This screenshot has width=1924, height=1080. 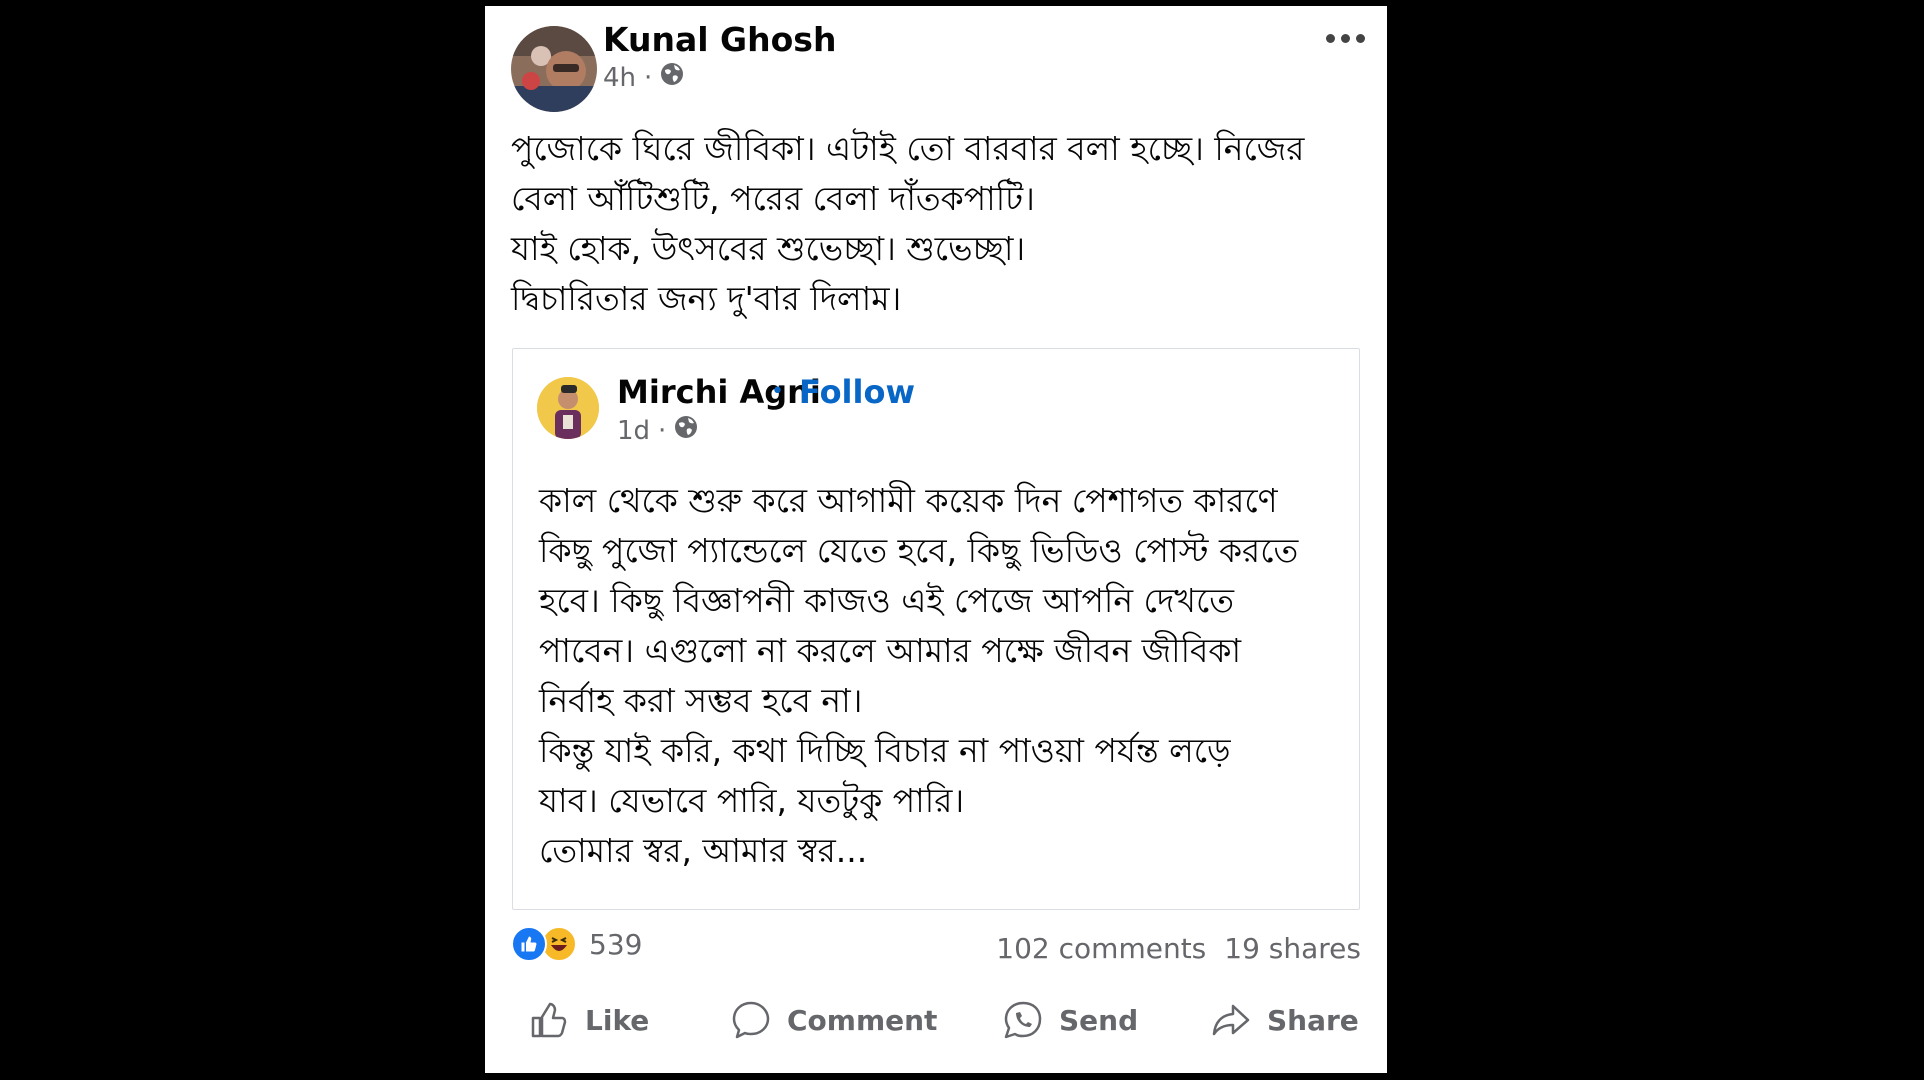 I want to click on comment-button: Comment, so click(x=833, y=1020).